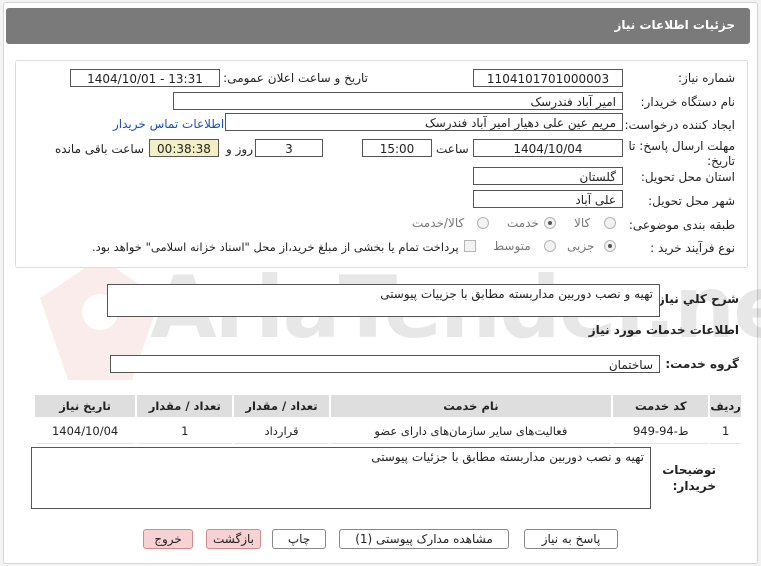 Image resolution: width=761 pixels, height=566 pixels. Describe the element at coordinates (471, 431) in the screenshot. I see `cell-service-name: فعالیت‌های سایر سازمان‌های دارای عضو` at that location.